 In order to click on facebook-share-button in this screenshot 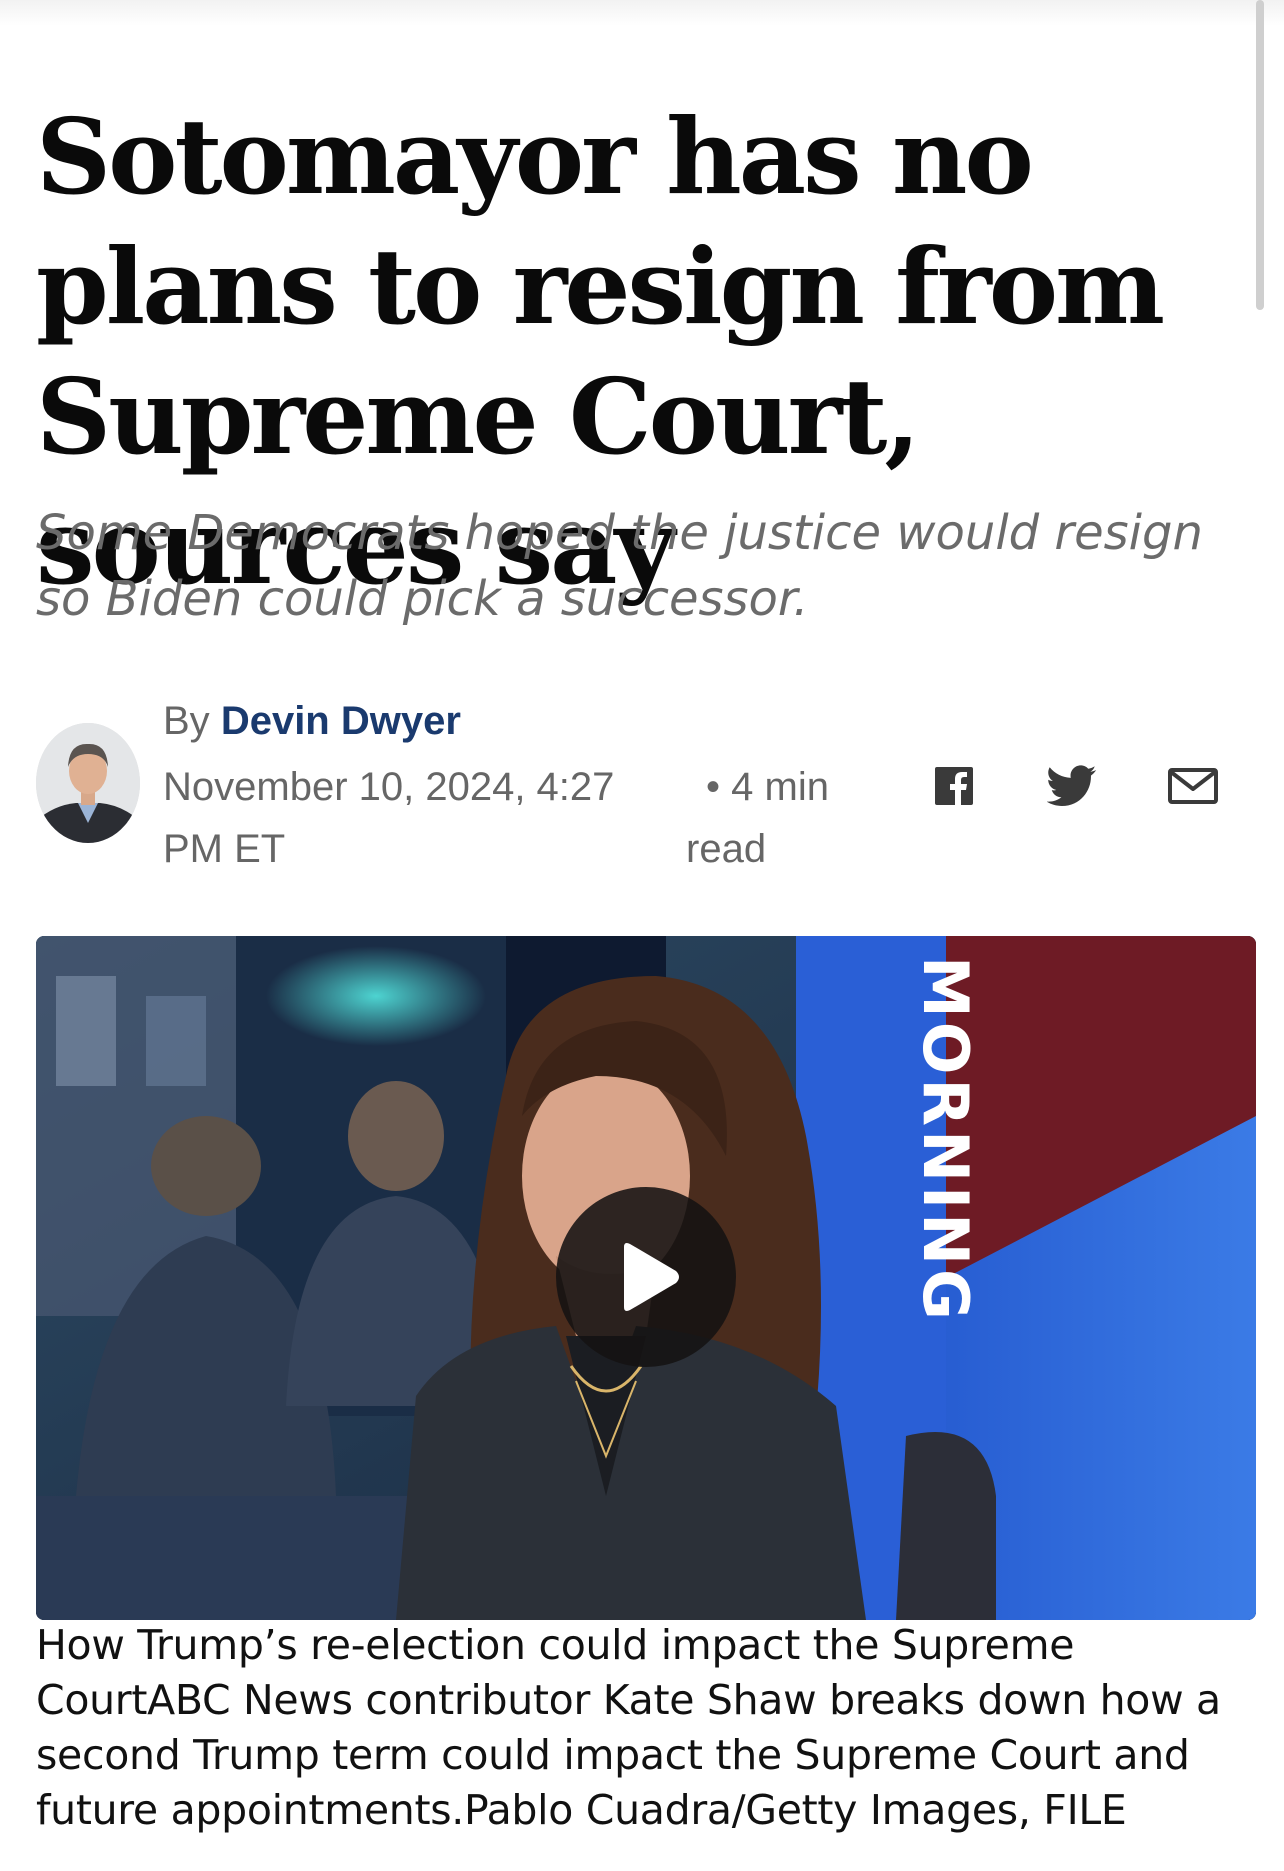, I will do `click(954, 786)`.